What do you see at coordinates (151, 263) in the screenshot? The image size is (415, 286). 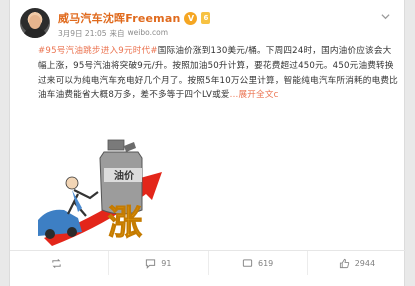 I see `comment-icon` at bounding box center [151, 263].